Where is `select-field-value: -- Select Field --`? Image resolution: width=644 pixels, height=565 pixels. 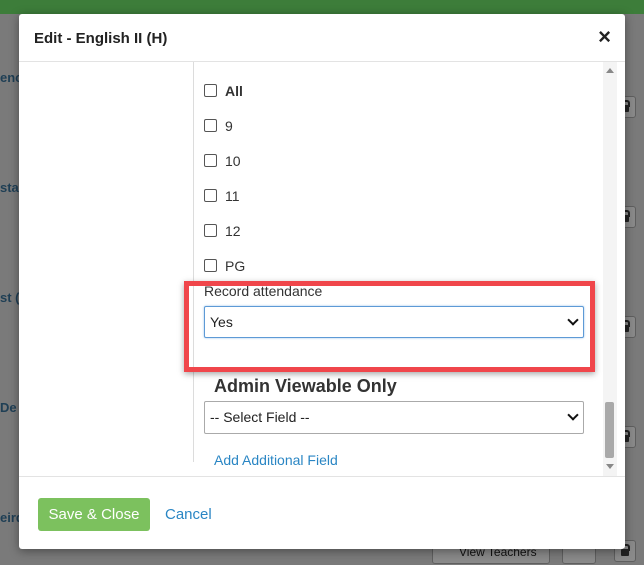 select-field-value: -- Select Field -- is located at coordinates (260, 417).